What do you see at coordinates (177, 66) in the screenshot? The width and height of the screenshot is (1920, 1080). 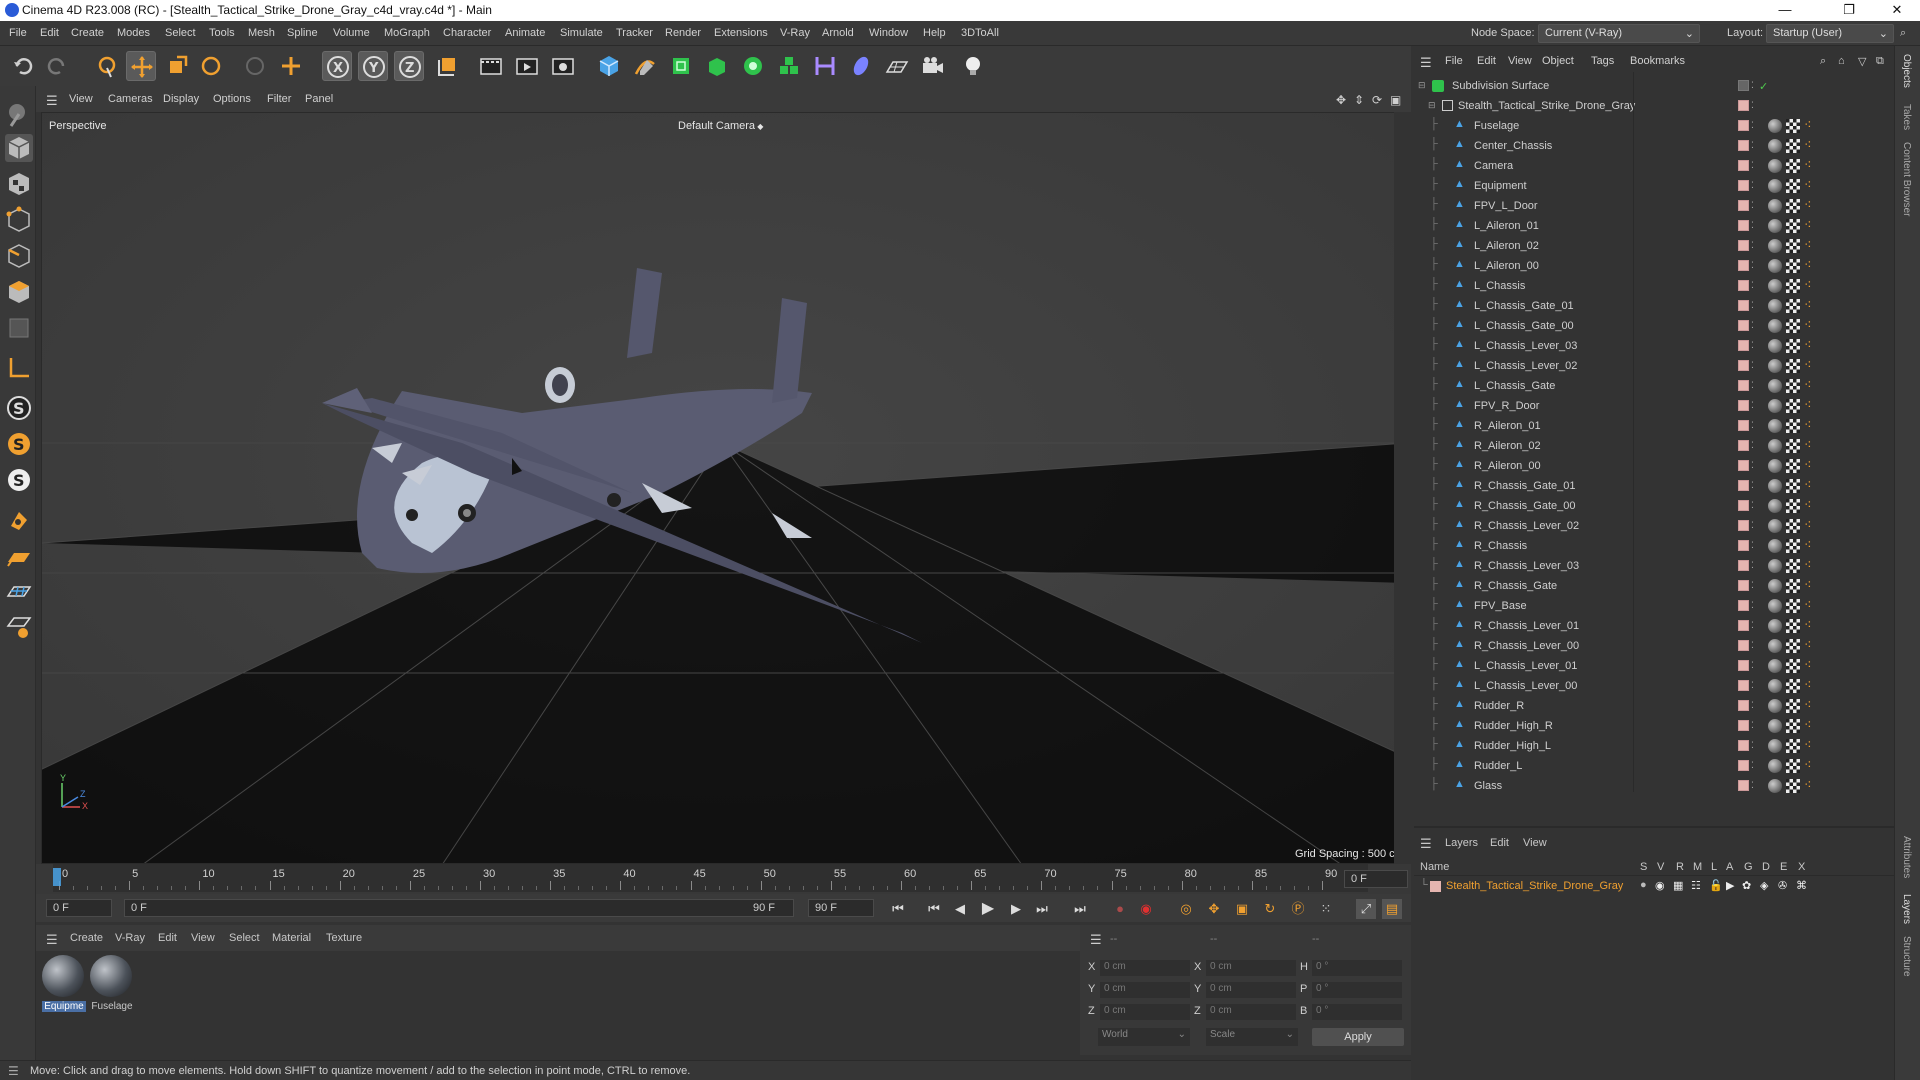 I see `scale-tool-icon` at bounding box center [177, 66].